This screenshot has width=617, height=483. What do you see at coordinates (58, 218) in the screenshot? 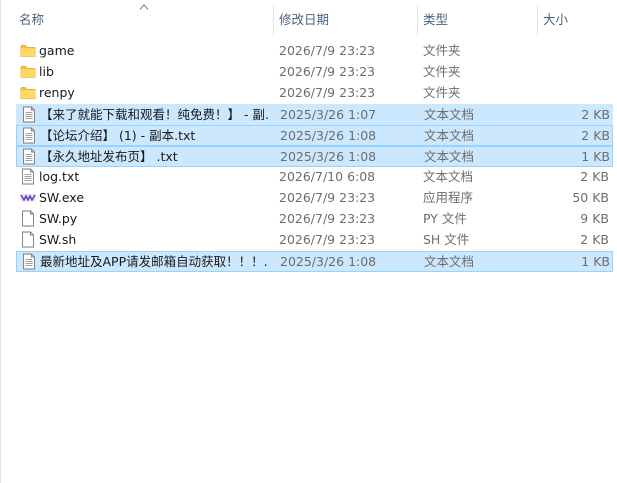
I see `file-name: SW.py` at bounding box center [58, 218].